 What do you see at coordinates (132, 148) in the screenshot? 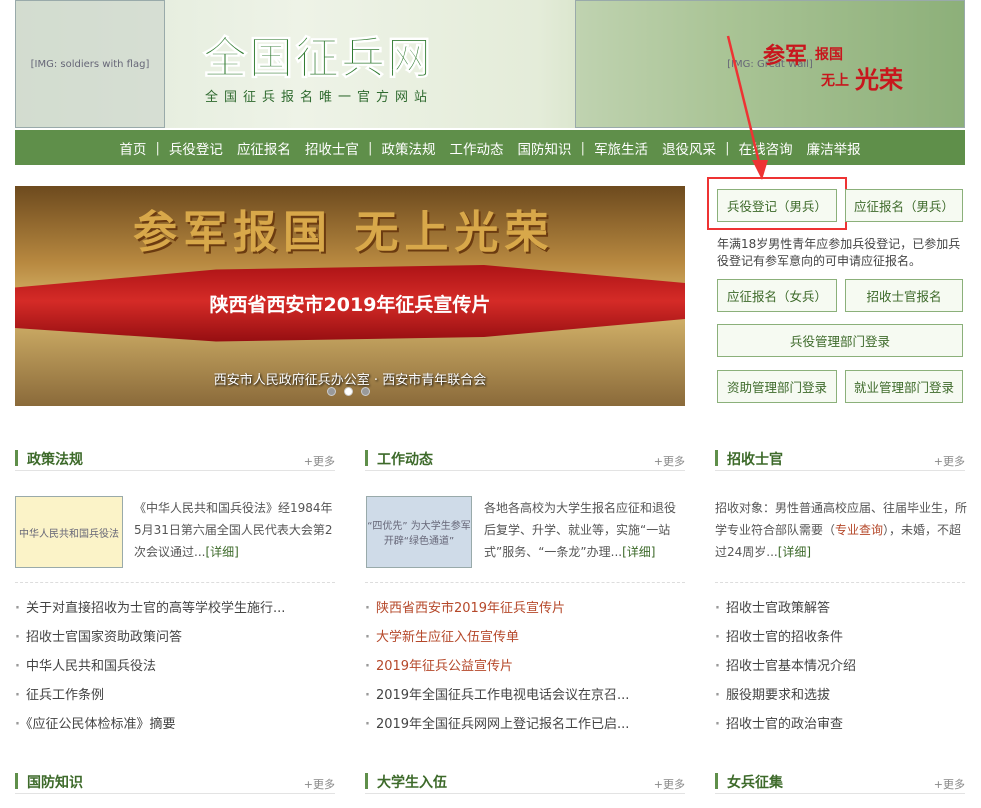
I see `nav-home: 首页` at bounding box center [132, 148].